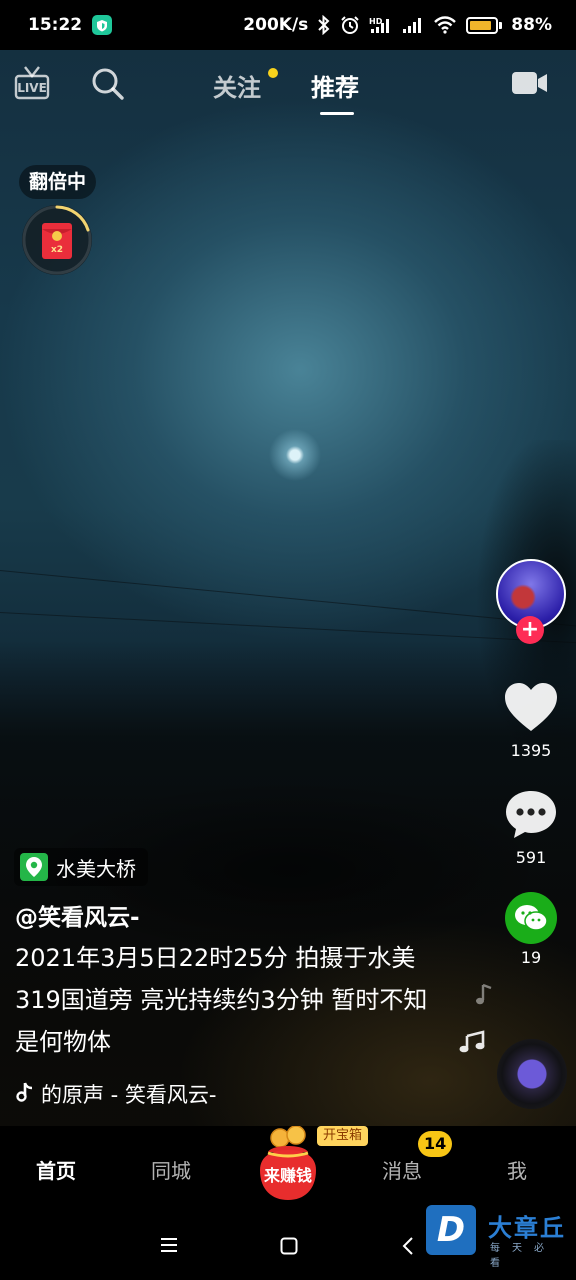 The width and height of the screenshot is (576, 1280). I want to click on like-action: 1395, so click(531, 720).